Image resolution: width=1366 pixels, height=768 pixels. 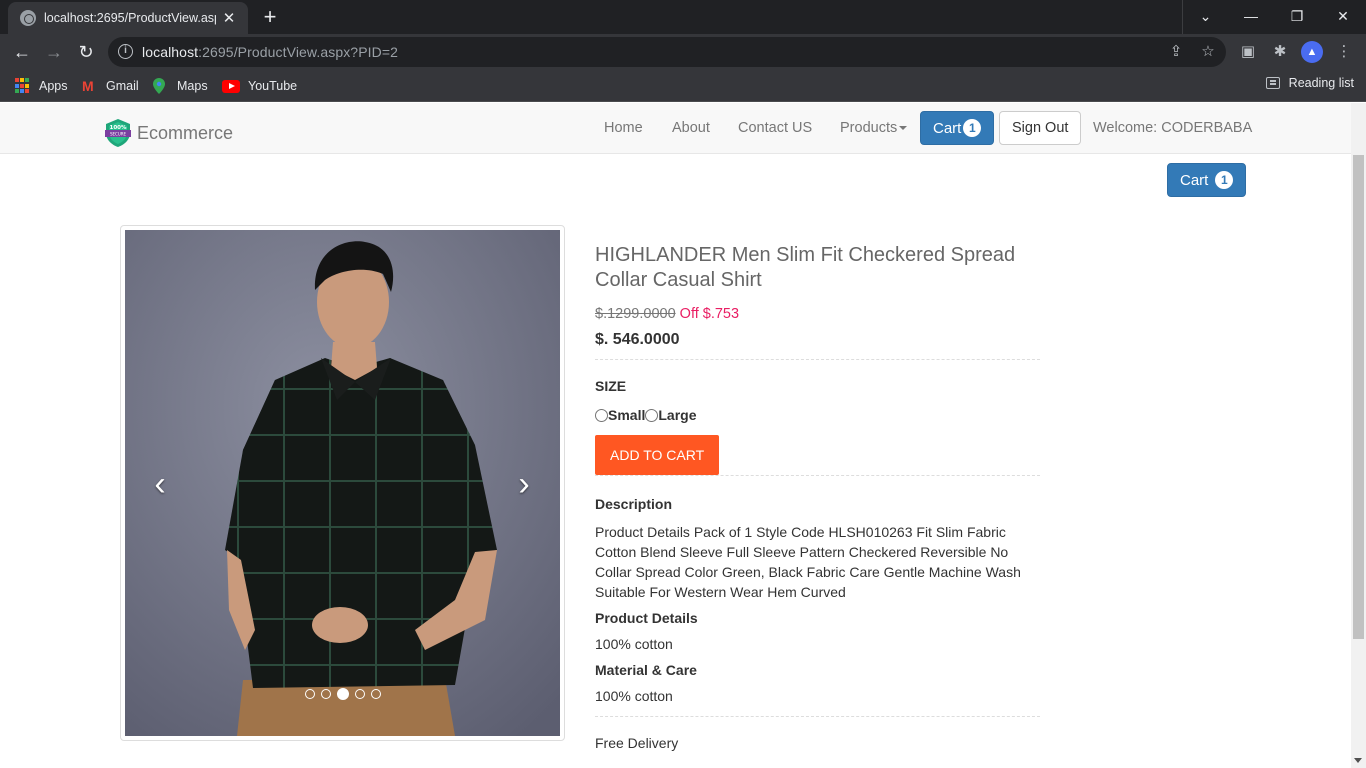 I want to click on carousel-indicators, so click(x=346, y=694).